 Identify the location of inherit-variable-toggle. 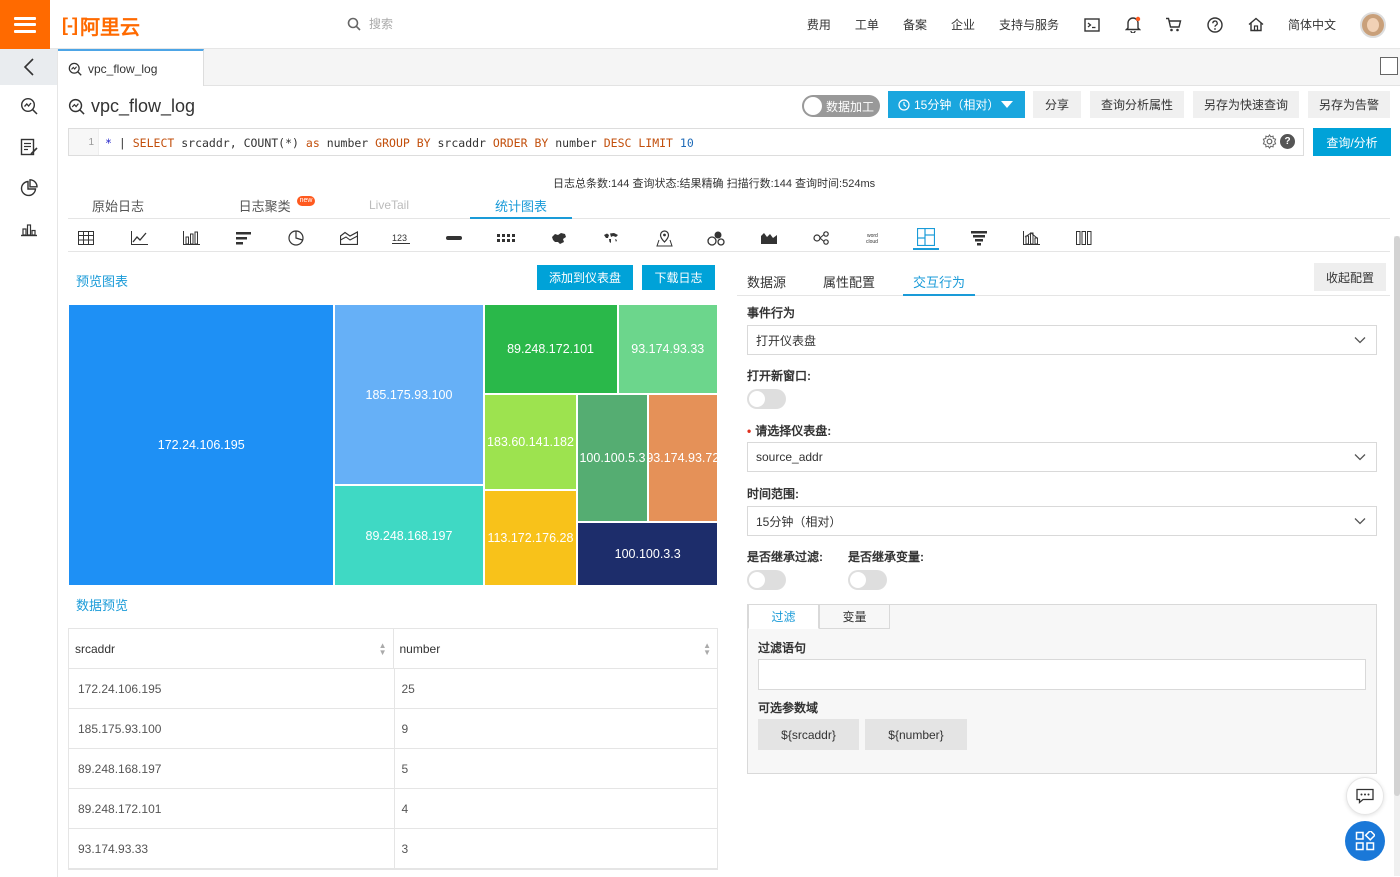
(867, 580).